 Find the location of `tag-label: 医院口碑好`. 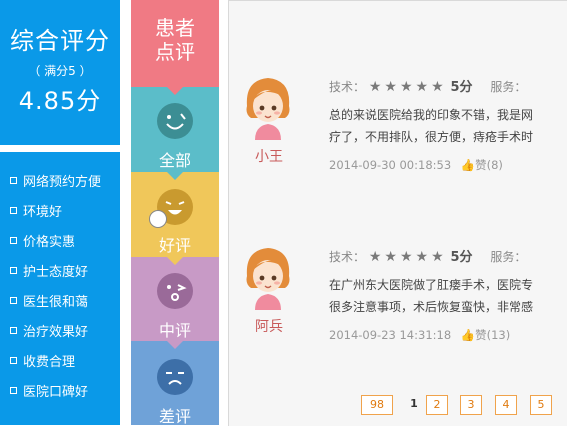

tag-label: 医院口碑好 is located at coordinates (56, 392).